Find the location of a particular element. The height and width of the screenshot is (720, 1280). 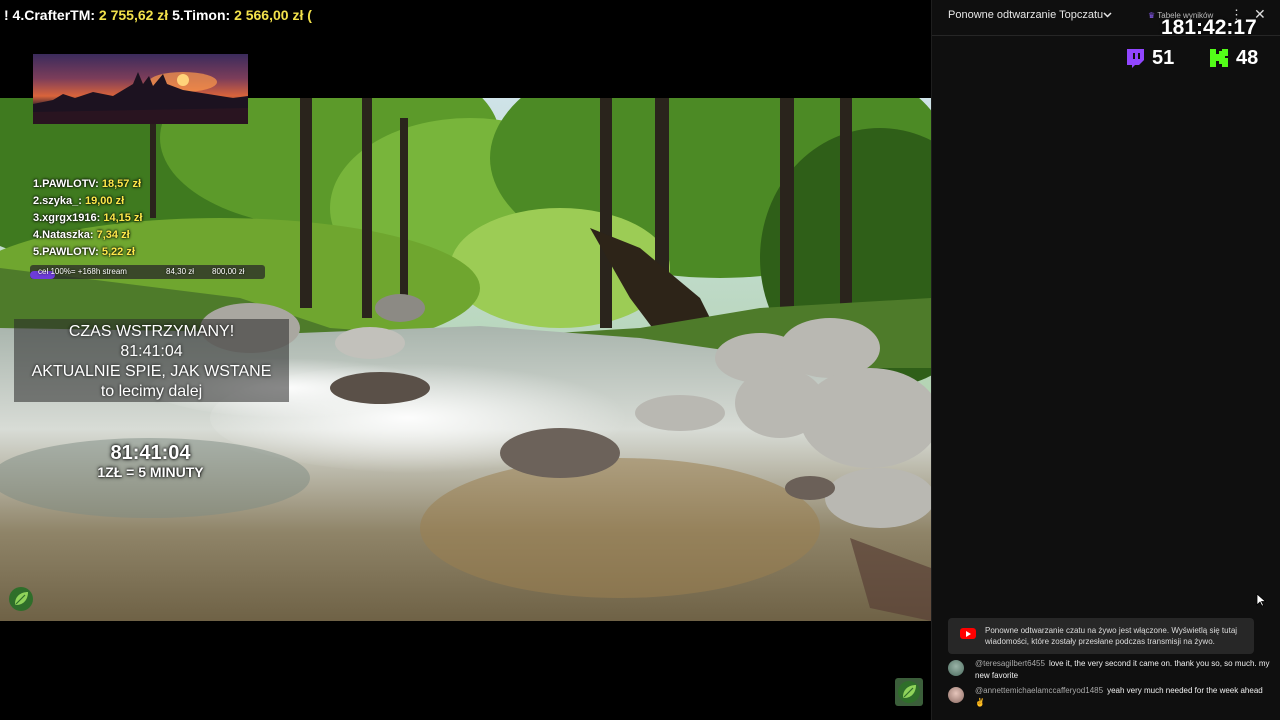

leaderboard-name: 4.Nataszka: is located at coordinates (63, 235).